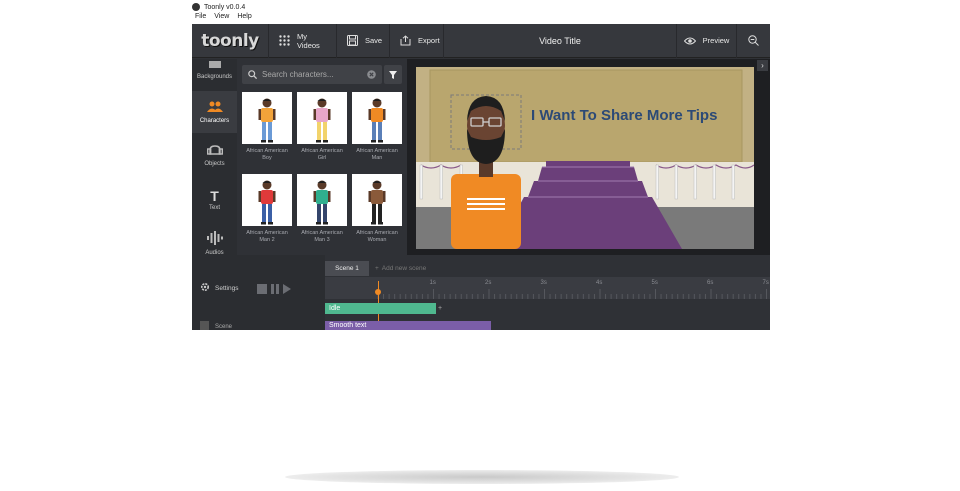 Image resolution: width=960 pixels, height=491 pixels. I want to click on scene-background, so click(585, 158).